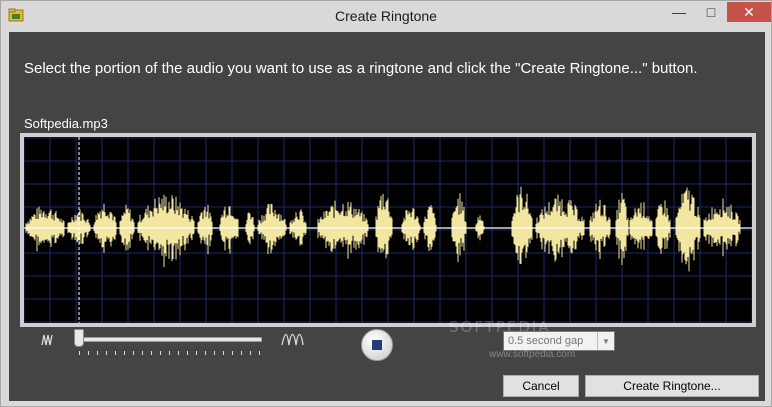 The image size is (772, 407). I want to click on chevron-down-icon: ▼, so click(605, 341).